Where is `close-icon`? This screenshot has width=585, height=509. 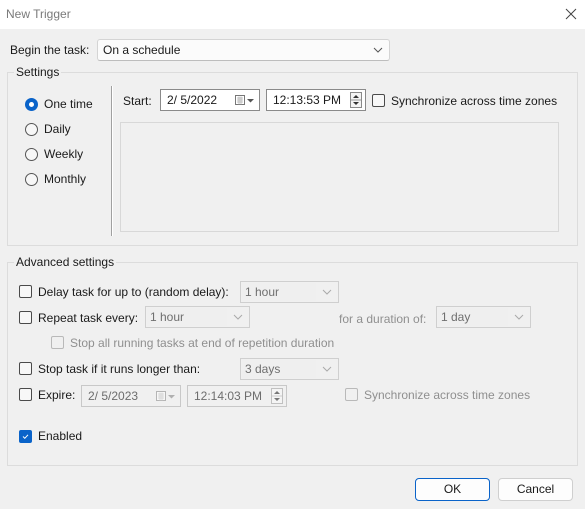
close-icon is located at coordinates (571, 14).